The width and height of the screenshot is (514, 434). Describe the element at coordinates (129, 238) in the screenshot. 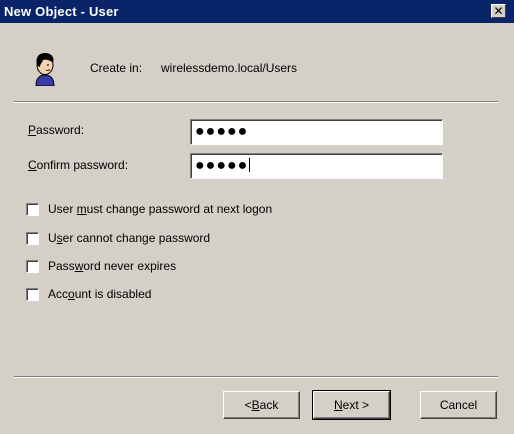

I see `option-label: User cannot change password` at that location.